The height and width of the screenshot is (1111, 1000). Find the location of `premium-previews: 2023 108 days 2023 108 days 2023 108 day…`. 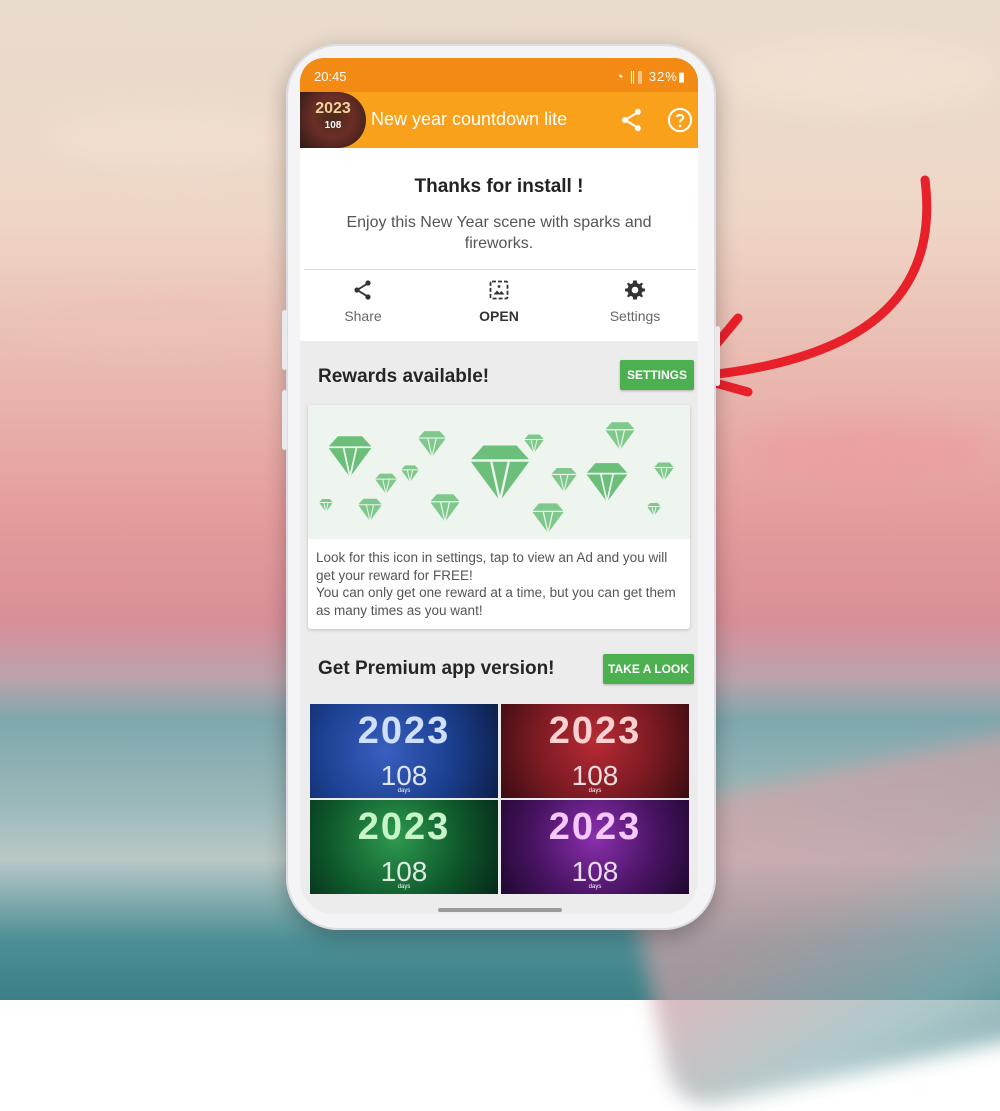

premium-previews: 2023 108 days 2023 108 days 2023 108 day… is located at coordinates (500, 799).